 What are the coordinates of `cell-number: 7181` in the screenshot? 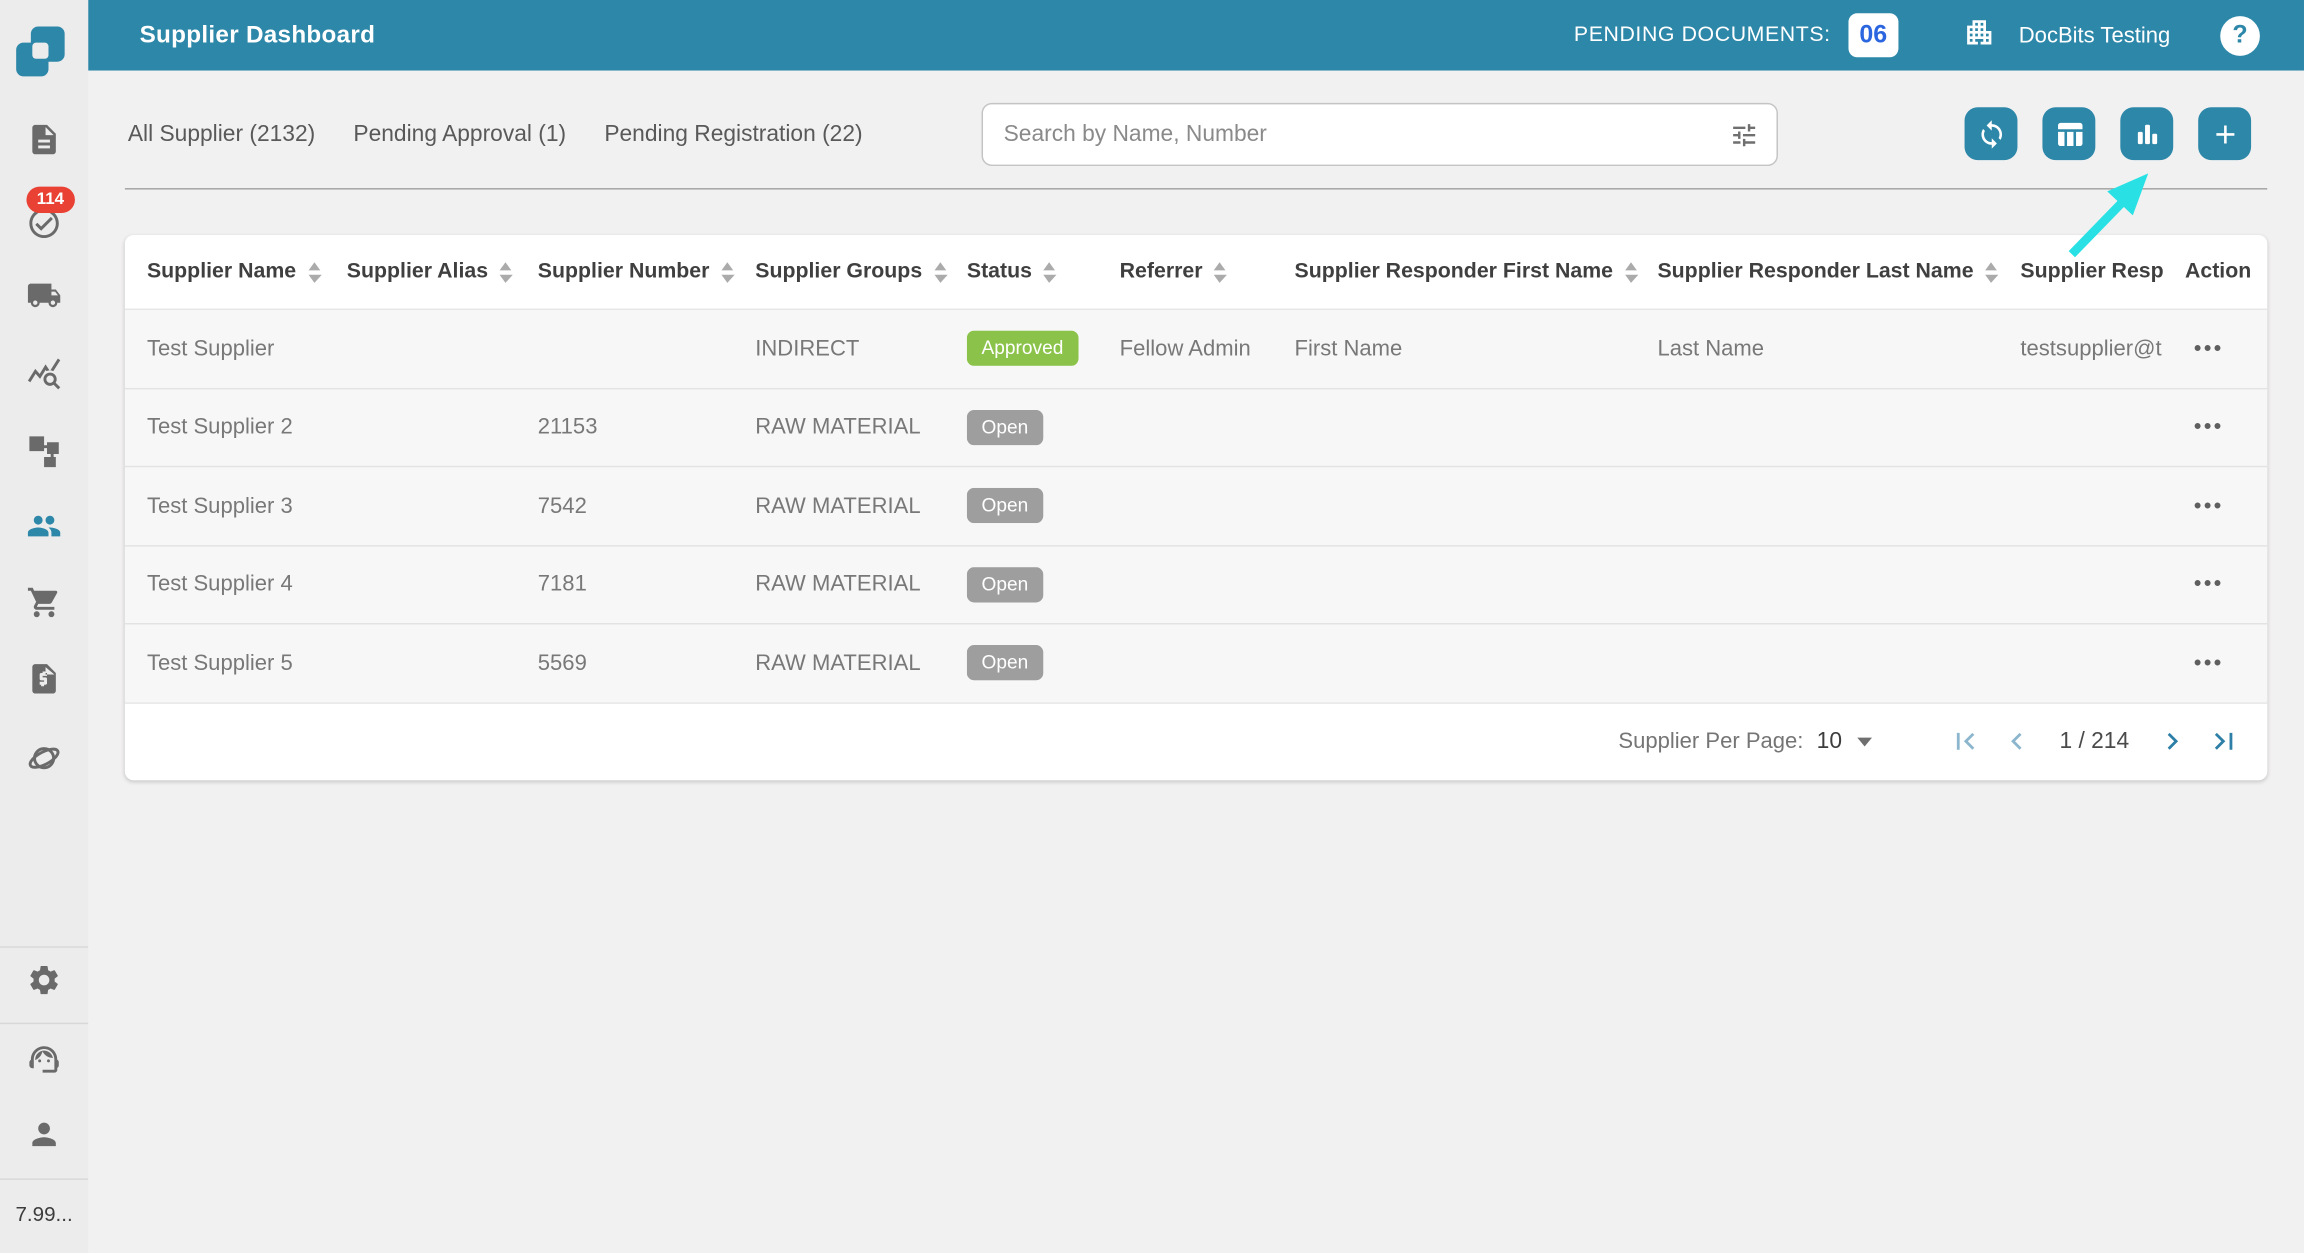 It's located at (562, 584).